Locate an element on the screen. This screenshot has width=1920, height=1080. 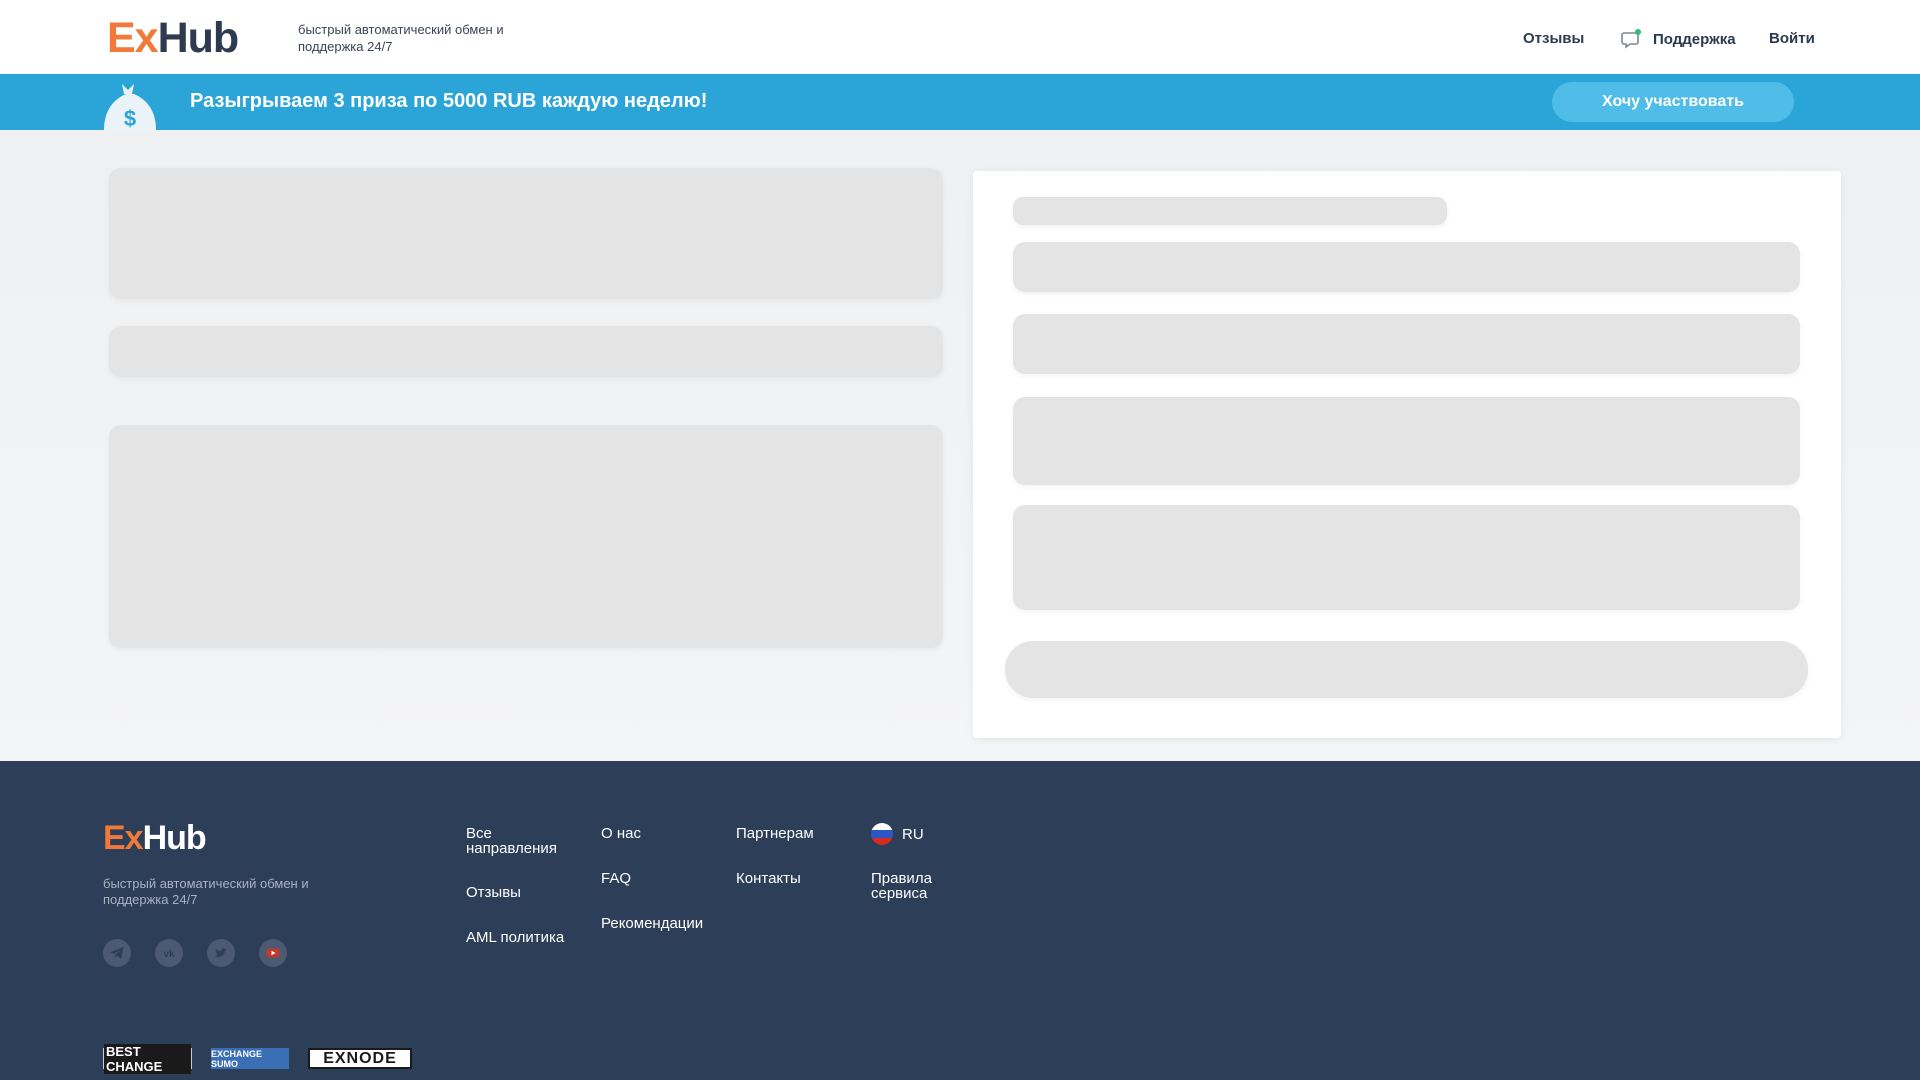
svg-text: vk is located at coordinates (169, 954).